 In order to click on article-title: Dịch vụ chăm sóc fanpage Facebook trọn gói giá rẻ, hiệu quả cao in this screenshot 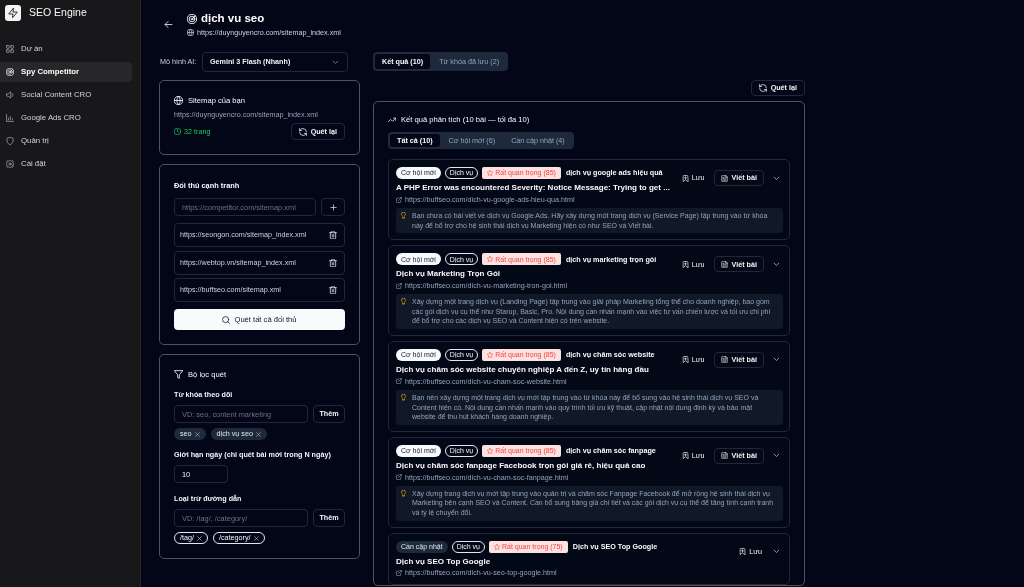, I will do `click(521, 465)`.